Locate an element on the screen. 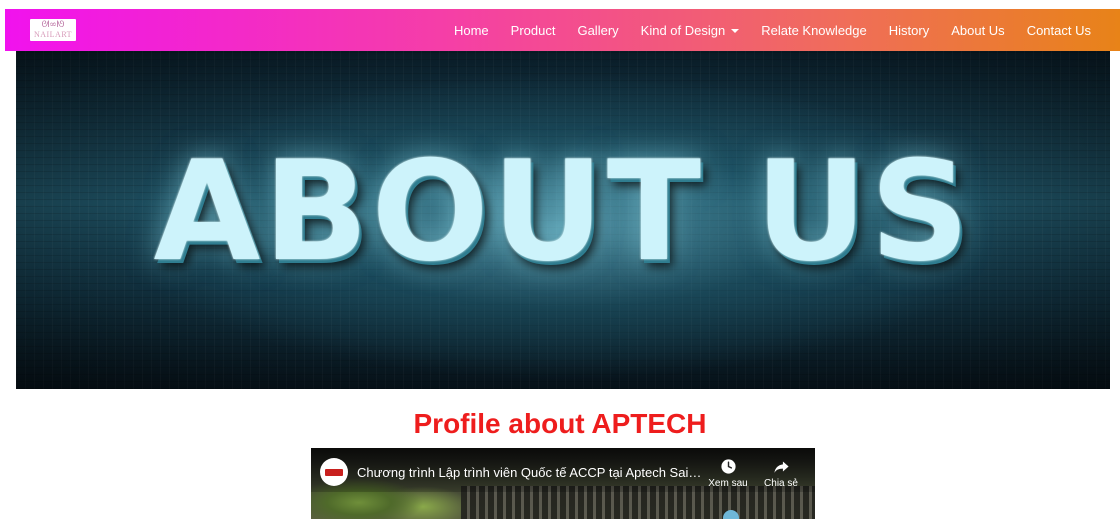 Image resolution: width=1120 pixels, height=519 pixels. nav-gallery: Gallery is located at coordinates (597, 30).